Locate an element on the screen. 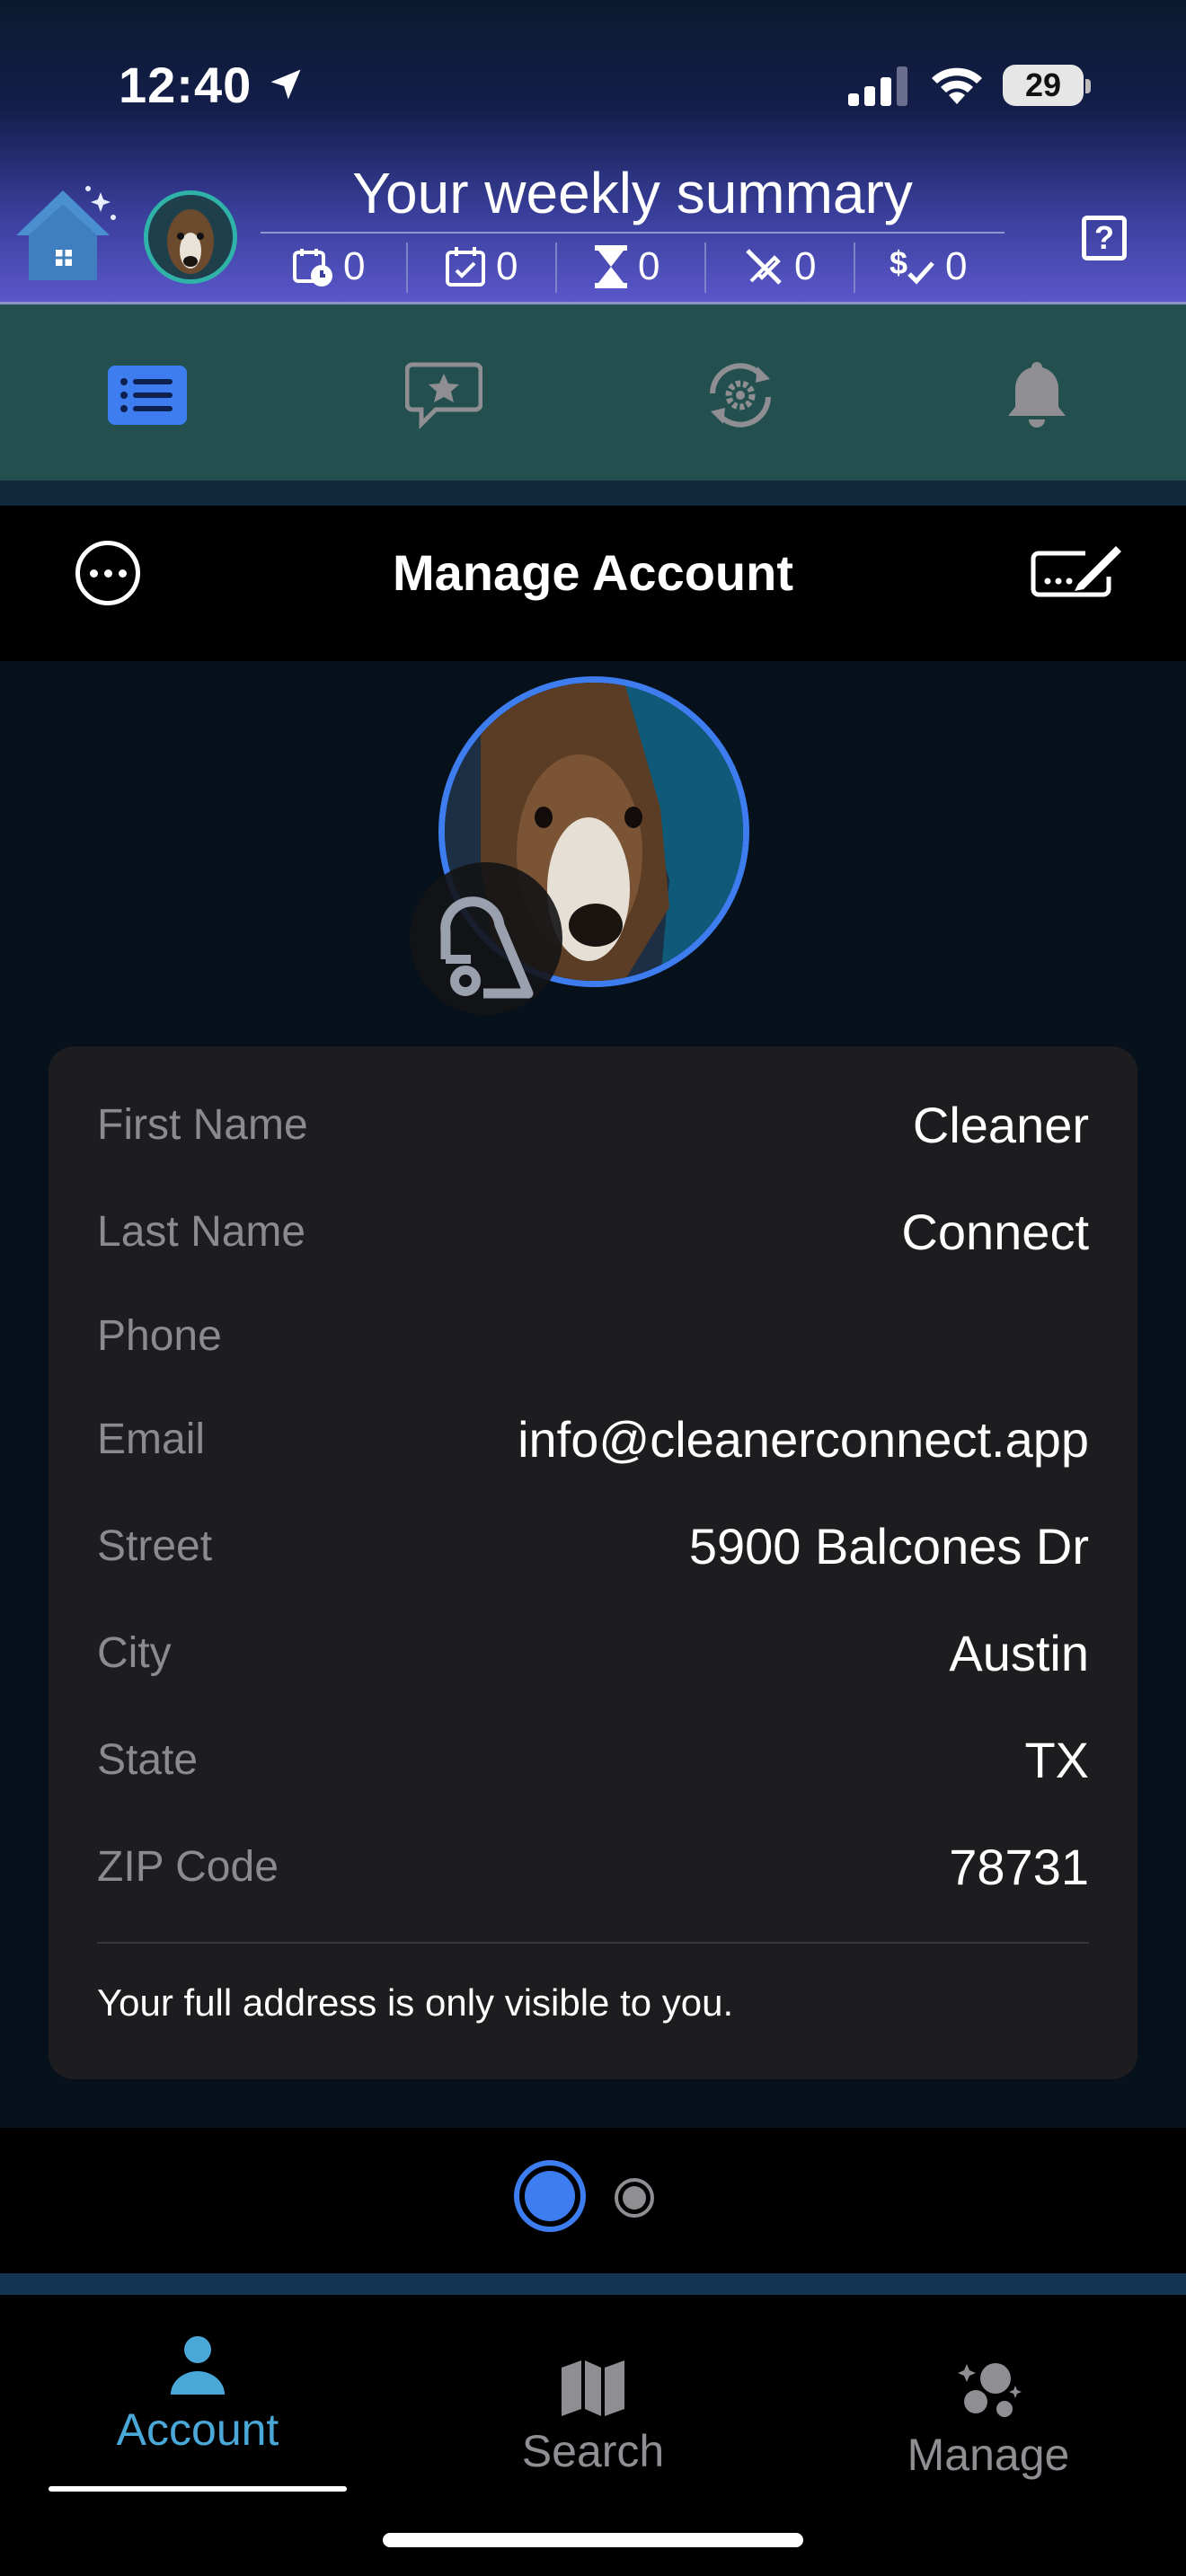 Image resolution: width=1186 pixels, height=2576 pixels. cleaner-role-badge is located at coordinates (486, 938).